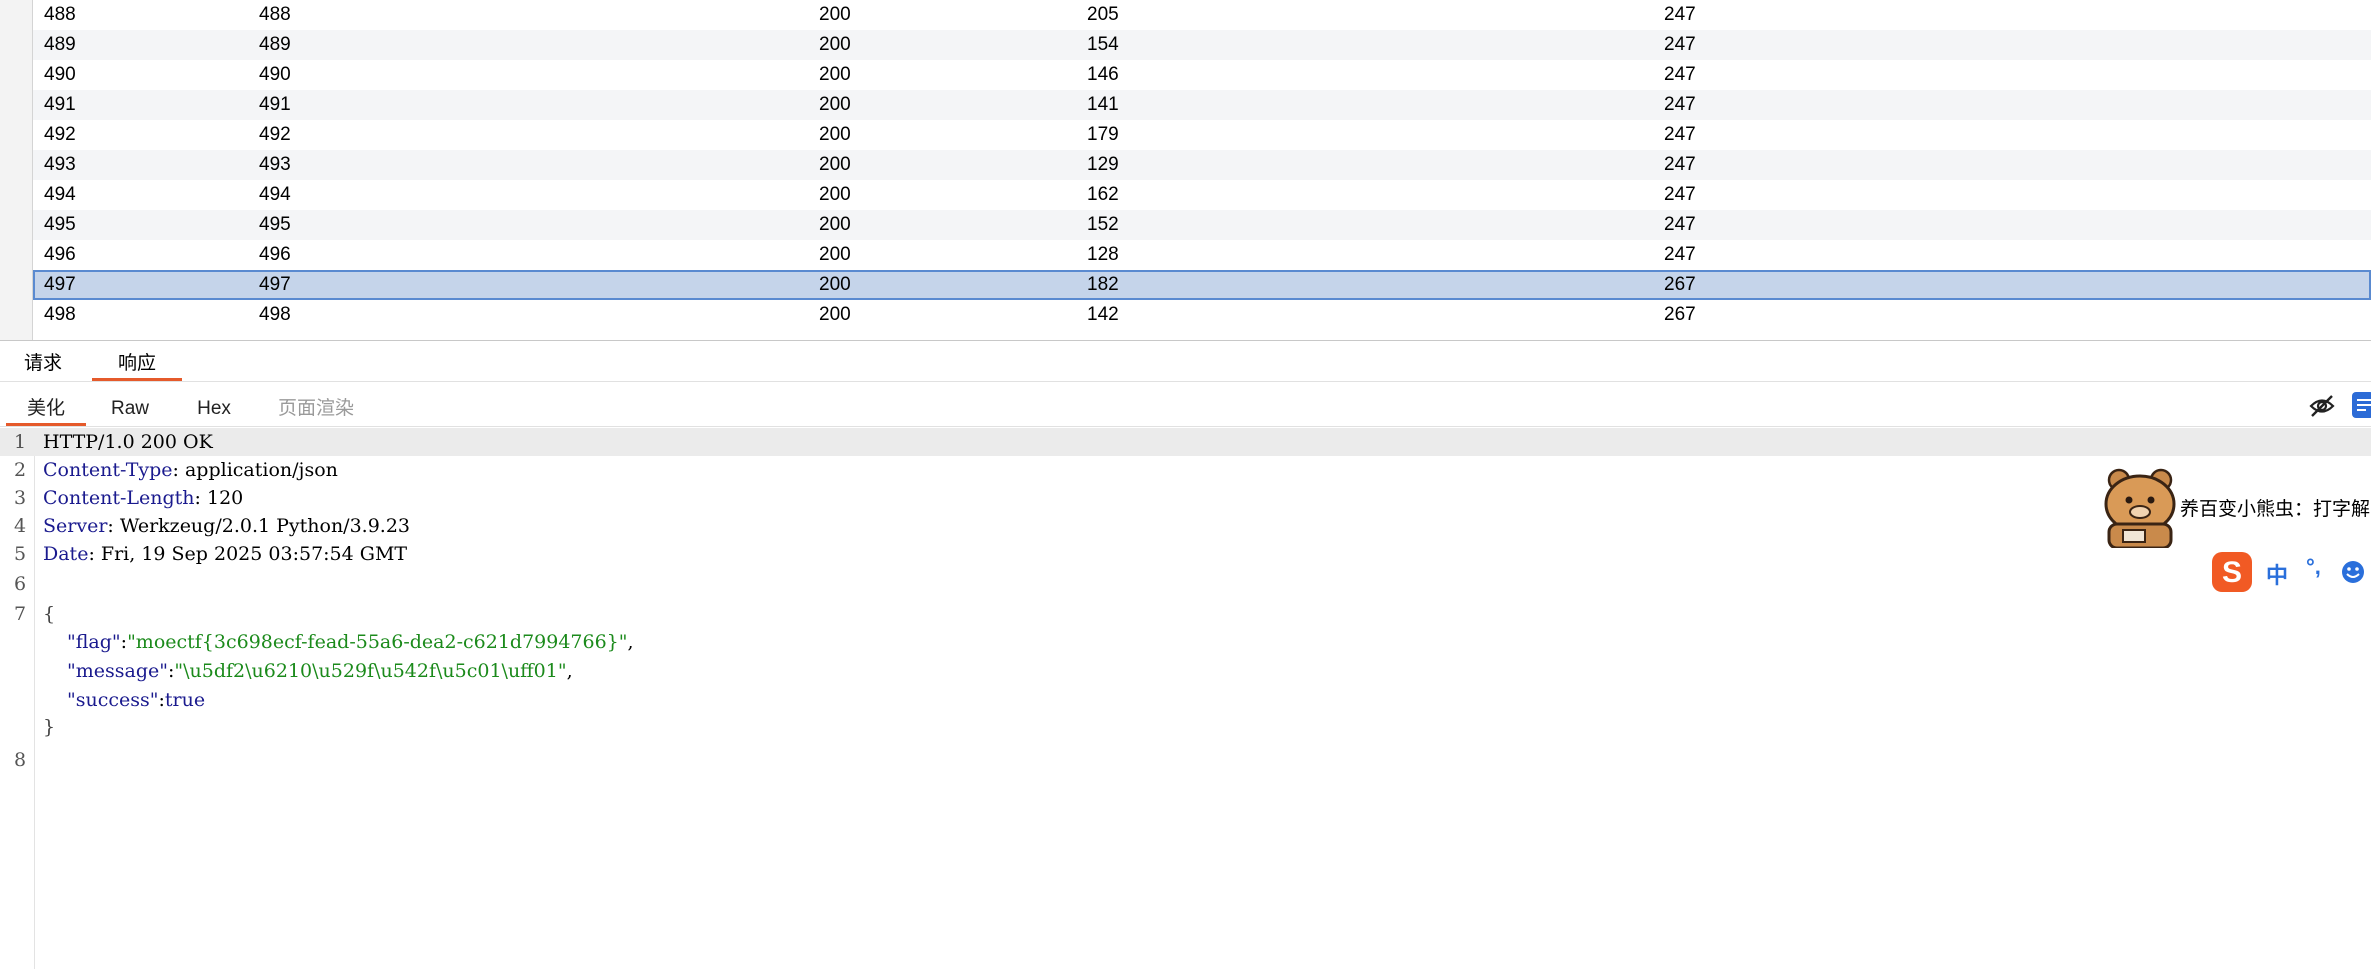 The height and width of the screenshot is (969, 2371). I want to click on tab-raw: Raw, so click(130, 404).